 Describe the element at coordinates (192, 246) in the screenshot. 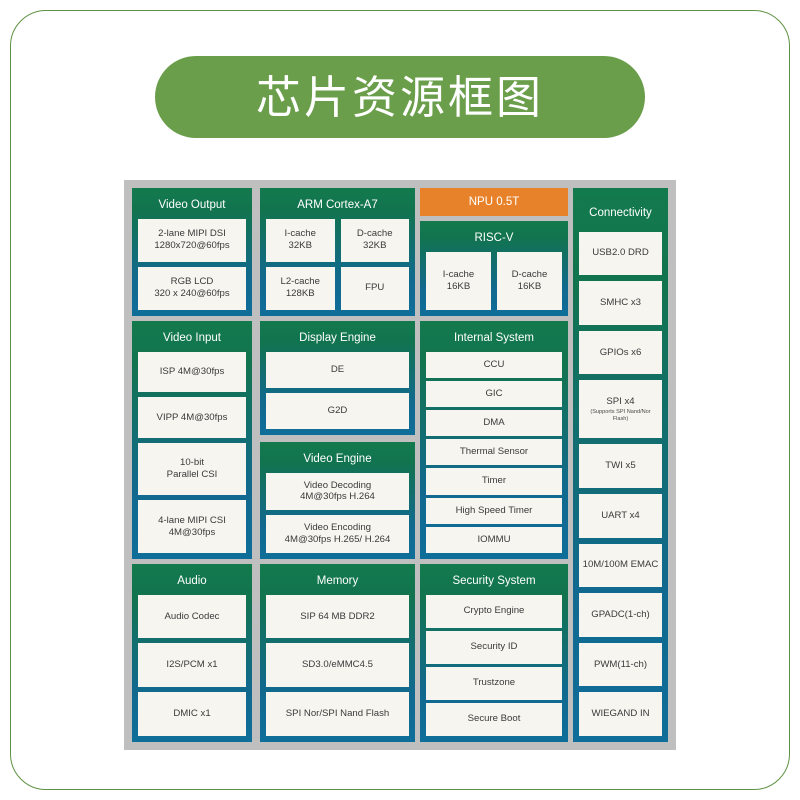

I see `item-line2: 1280x720@60fps` at that location.